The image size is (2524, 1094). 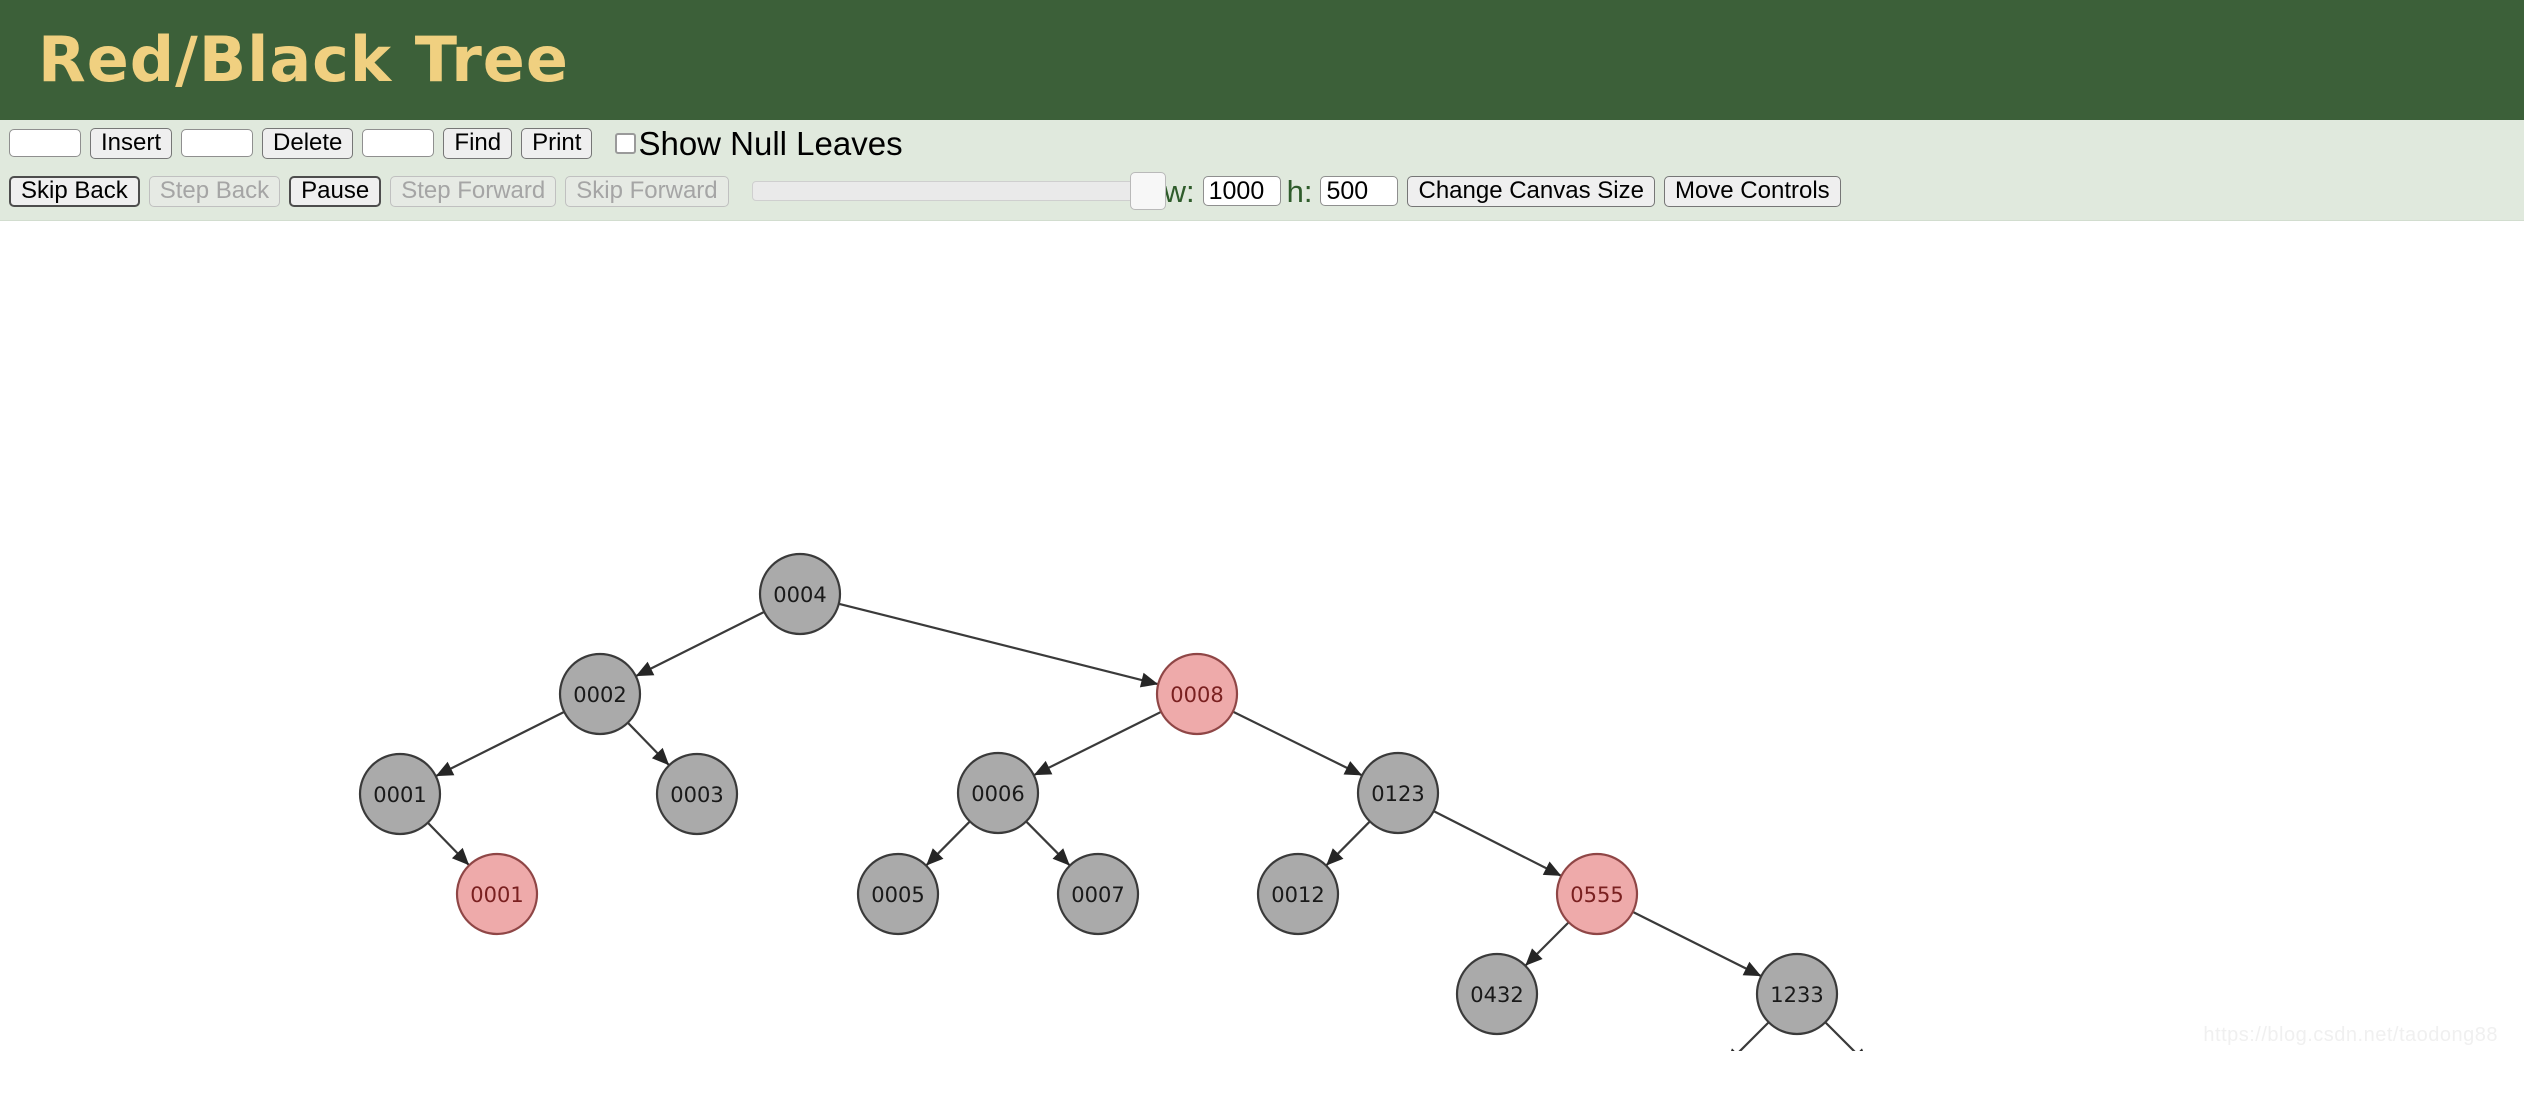 I want to click on tree-node: 0004, so click(x=800, y=594).